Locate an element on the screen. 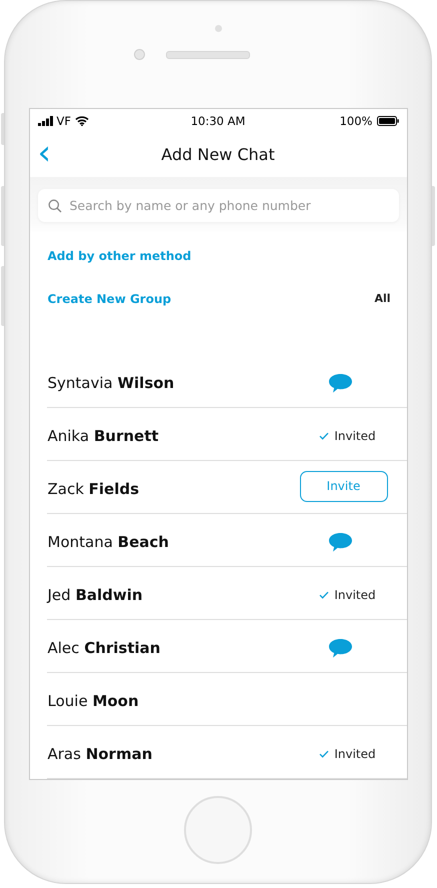 The height and width of the screenshot is (888, 437). contact-row: Zack Fields Invite is located at coordinates (226, 487).